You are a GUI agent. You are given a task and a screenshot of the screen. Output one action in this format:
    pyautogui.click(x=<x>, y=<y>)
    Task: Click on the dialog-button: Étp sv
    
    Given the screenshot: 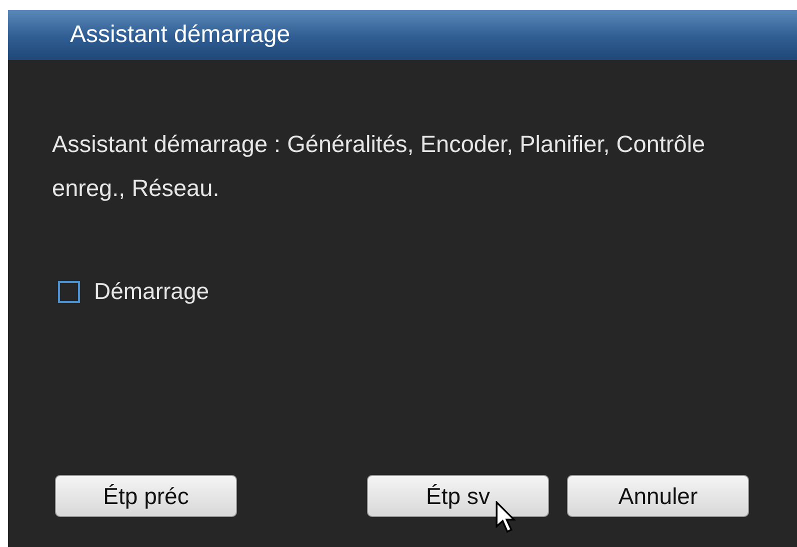 What is the action you would take?
    pyautogui.click(x=458, y=496)
    